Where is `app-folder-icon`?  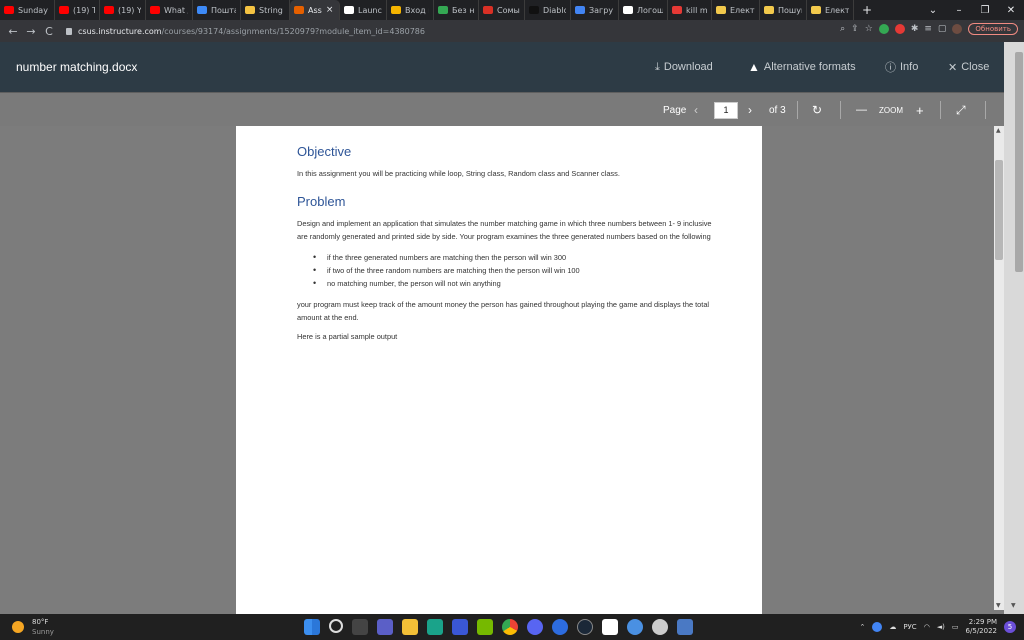
app-folder-icon is located at coordinates (685, 627).